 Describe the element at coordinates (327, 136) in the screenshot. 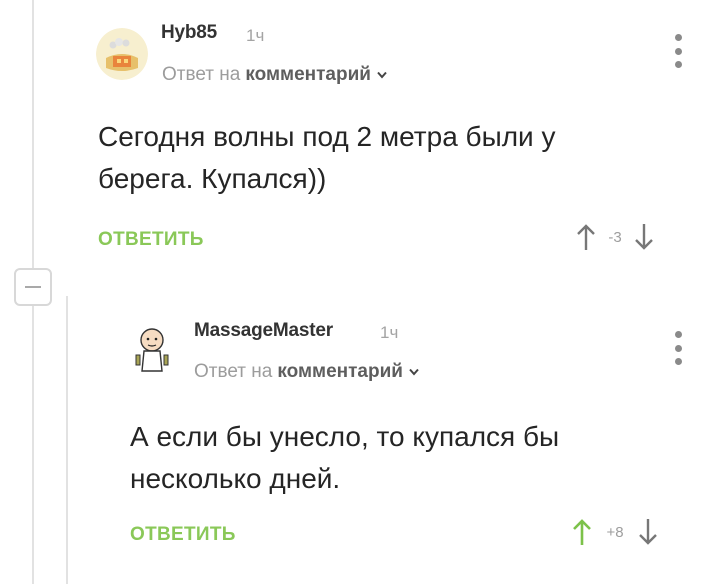

I see `comment-text-line: Сегодня волны под 2 метра были у` at that location.